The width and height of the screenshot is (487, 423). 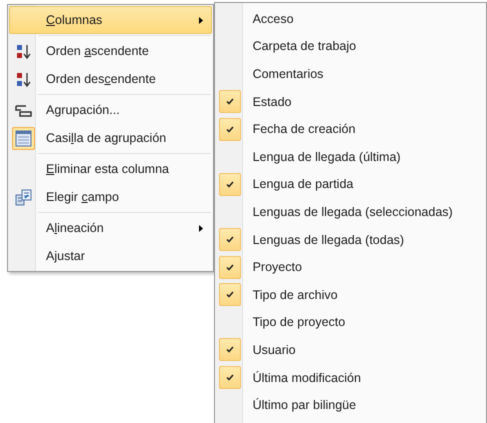 What do you see at coordinates (350, 184) in the screenshot?
I see `menu-item: Lengua de partida` at bounding box center [350, 184].